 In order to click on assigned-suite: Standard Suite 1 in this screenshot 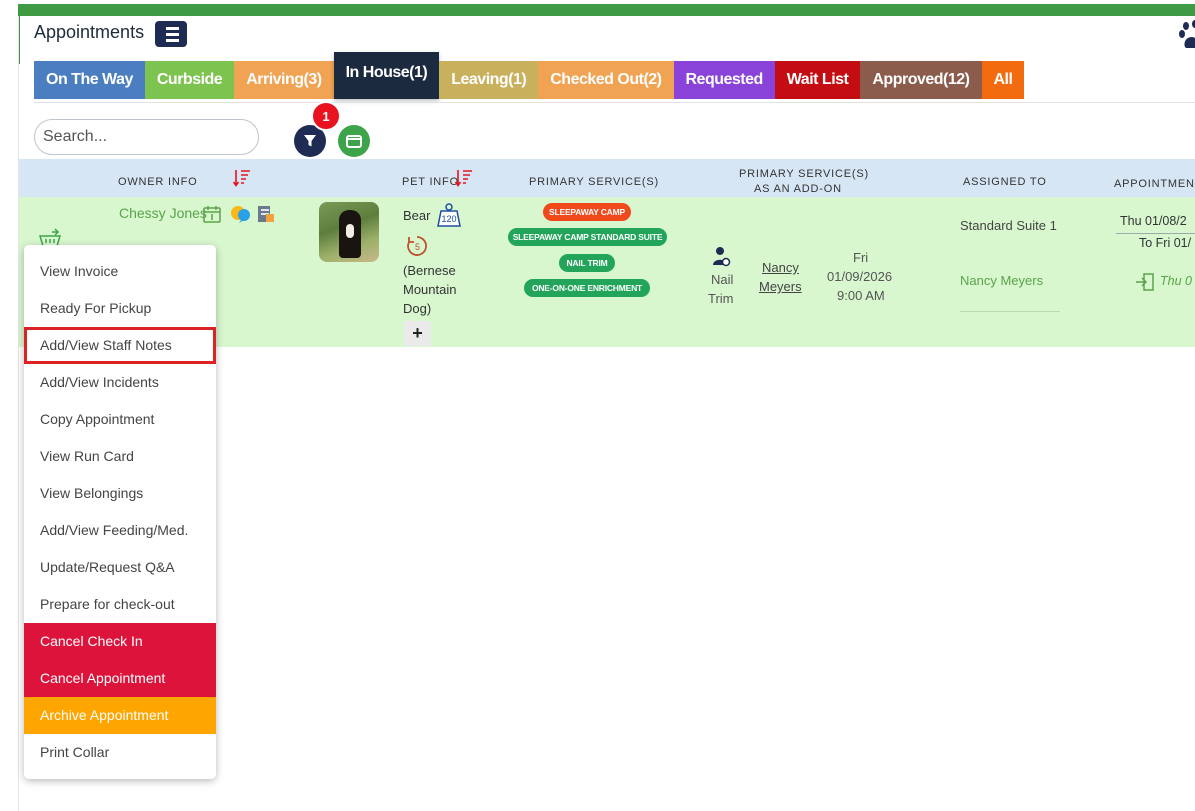, I will do `click(1008, 225)`.